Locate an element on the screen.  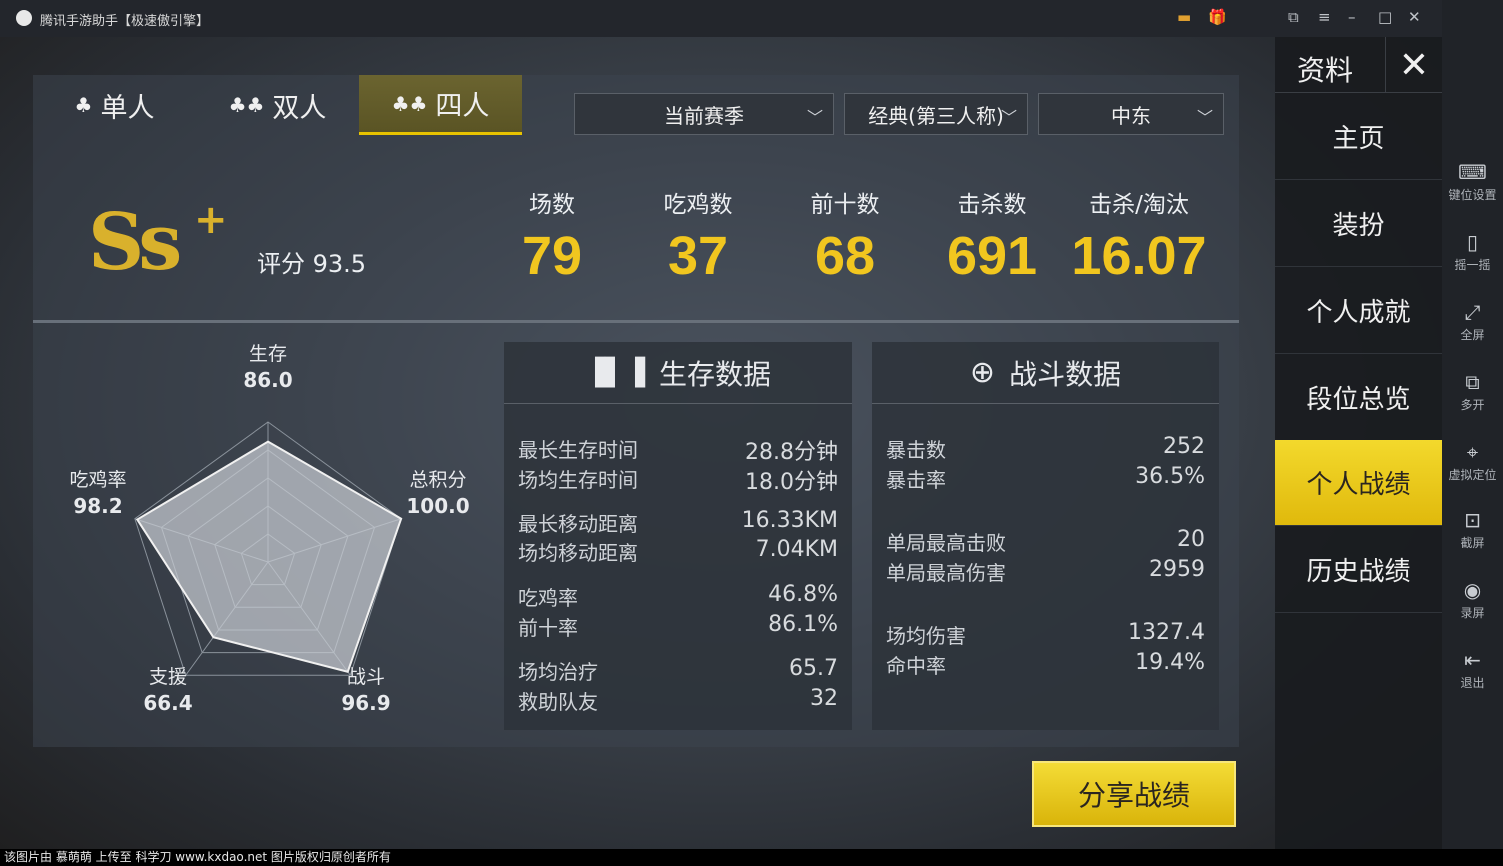
list-item: 最长移动距离 16.33KM is located at coordinates (678, 522).